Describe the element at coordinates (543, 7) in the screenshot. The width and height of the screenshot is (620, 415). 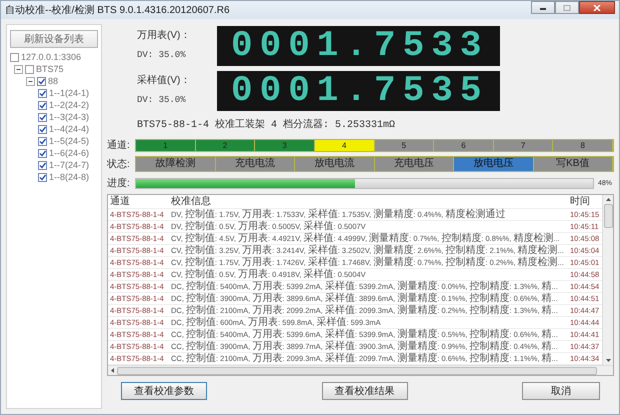
I see `minimize-button` at that location.